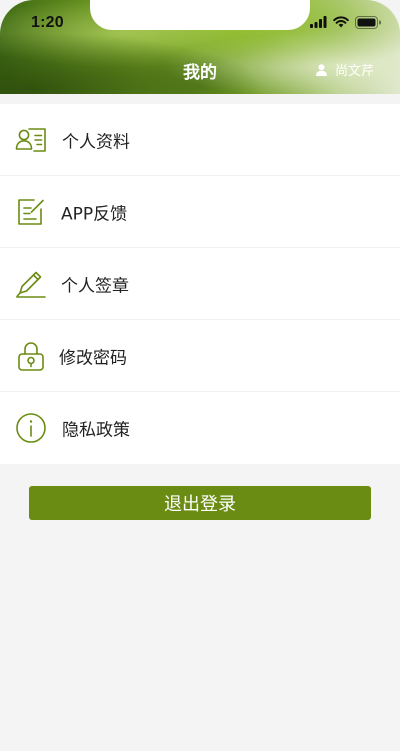 This screenshot has width=400, height=751. Describe the element at coordinates (31, 212) in the screenshot. I see `feedback-edit-icon` at that location.